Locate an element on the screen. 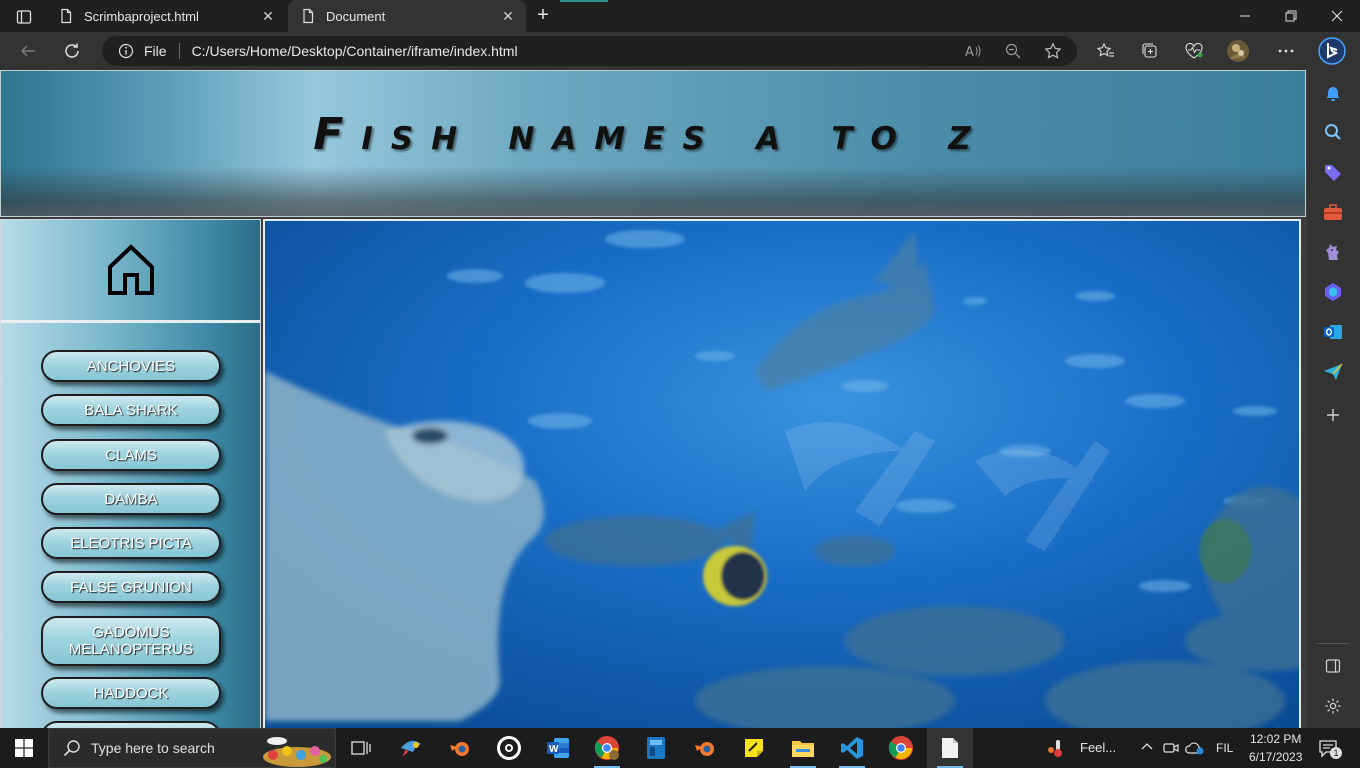 This screenshot has width=1360, height=768. collections-icon is located at coordinates (1150, 51).